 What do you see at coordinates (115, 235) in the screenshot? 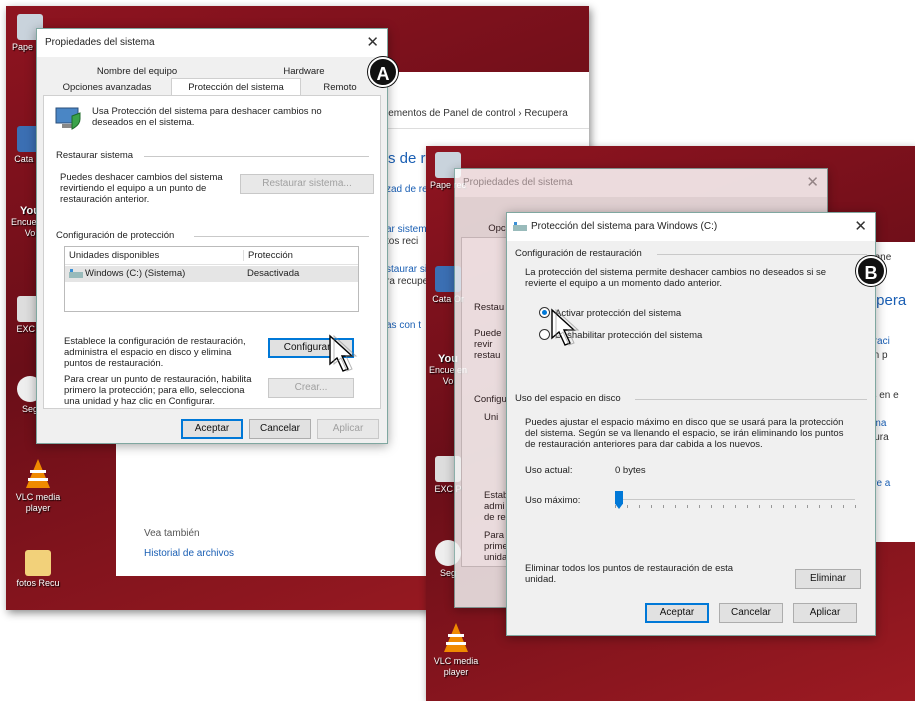
I see `config-section-label: Configuración de protección` at bounding box center [115, 235].